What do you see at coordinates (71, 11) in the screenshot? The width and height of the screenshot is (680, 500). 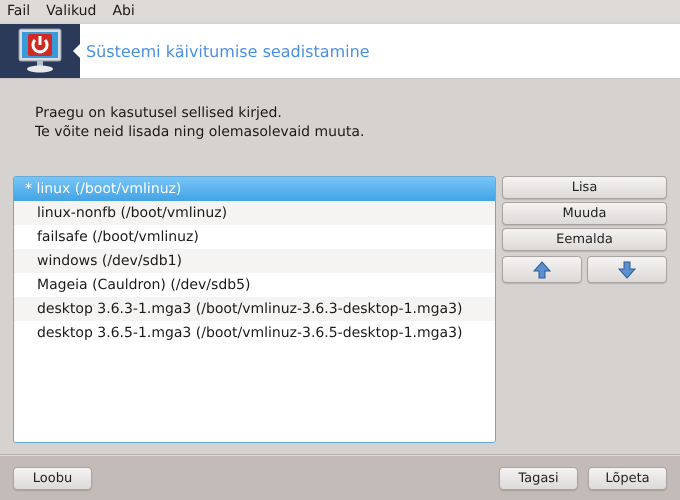 I see `menu-item: Valikud` at bounding box center [71, 11].